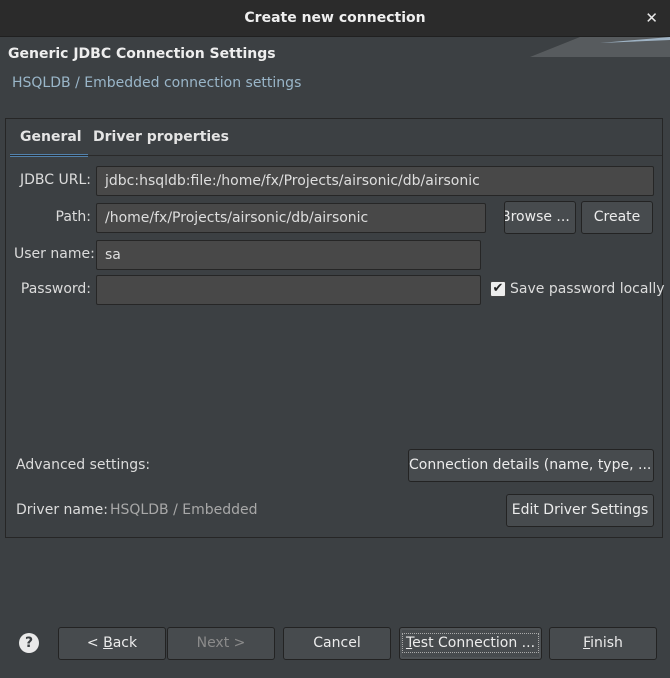 The image size is (670, 678). What do you see at coordinates (336, 155) in the screenshot?
I see `tab-divider` at bounding box center [336, 155].